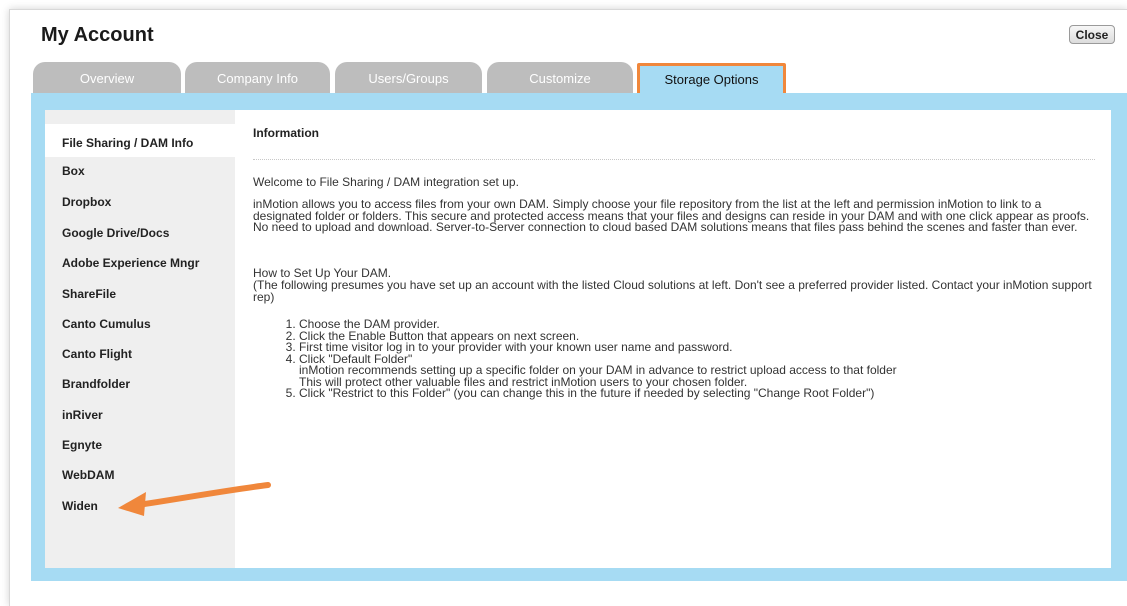 This screenshot has width=1127, height=606. What do you see at coordinates (97, 354) in the screenshot?
I see `sidebar-item-canto-flight: Canto Flight` at bounding box center [97, 354].